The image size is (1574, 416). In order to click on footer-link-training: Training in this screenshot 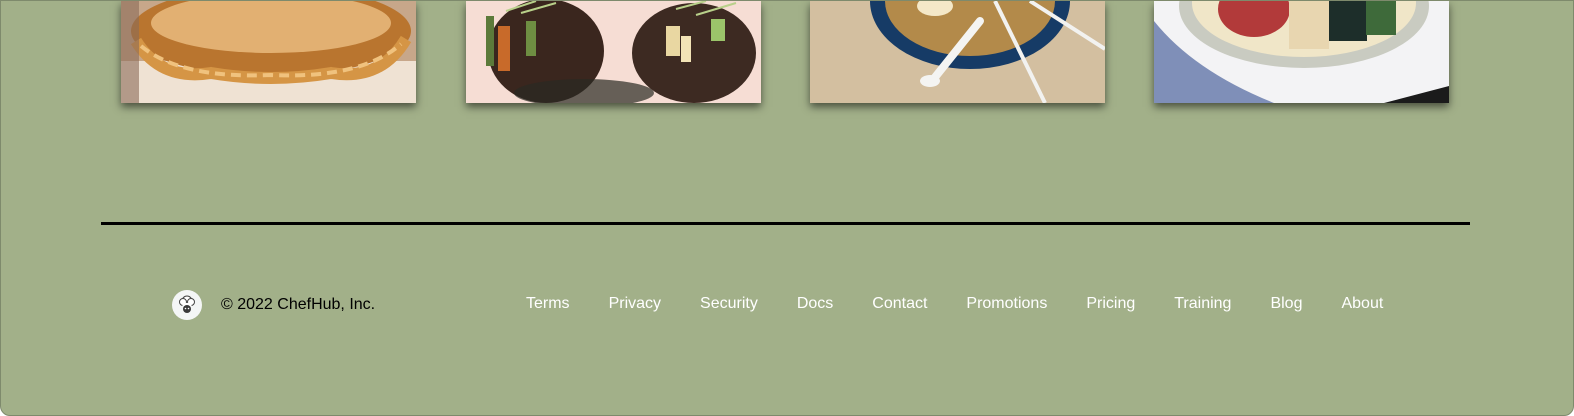, I will do `click(1202, 304)`.